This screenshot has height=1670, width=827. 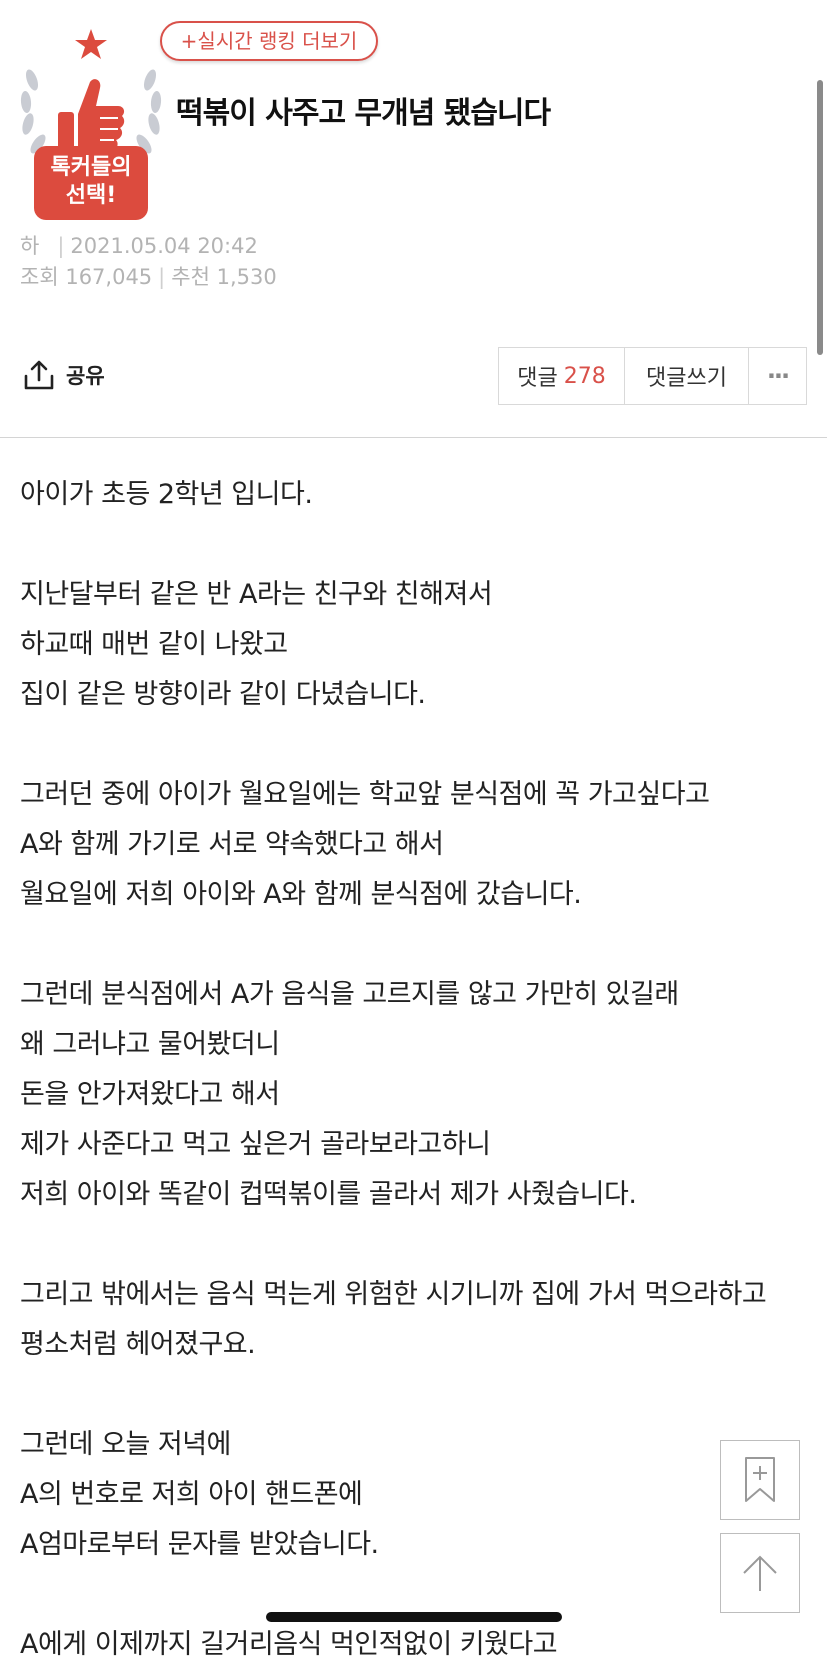 I want to click on body-line: 그런데 분식점에서 A가 음식을 고르지를 않고 가만히 있길래, so click(x=349, y=994).